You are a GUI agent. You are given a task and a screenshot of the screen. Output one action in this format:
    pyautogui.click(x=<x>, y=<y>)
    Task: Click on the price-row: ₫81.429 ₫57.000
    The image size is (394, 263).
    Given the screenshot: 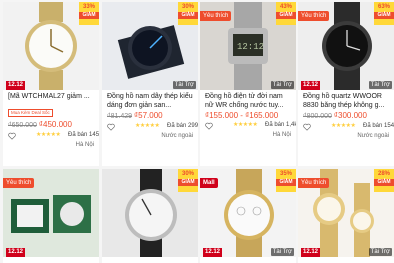 What is the action you would take?
    pyautogui.click(x=150, y=116)
    